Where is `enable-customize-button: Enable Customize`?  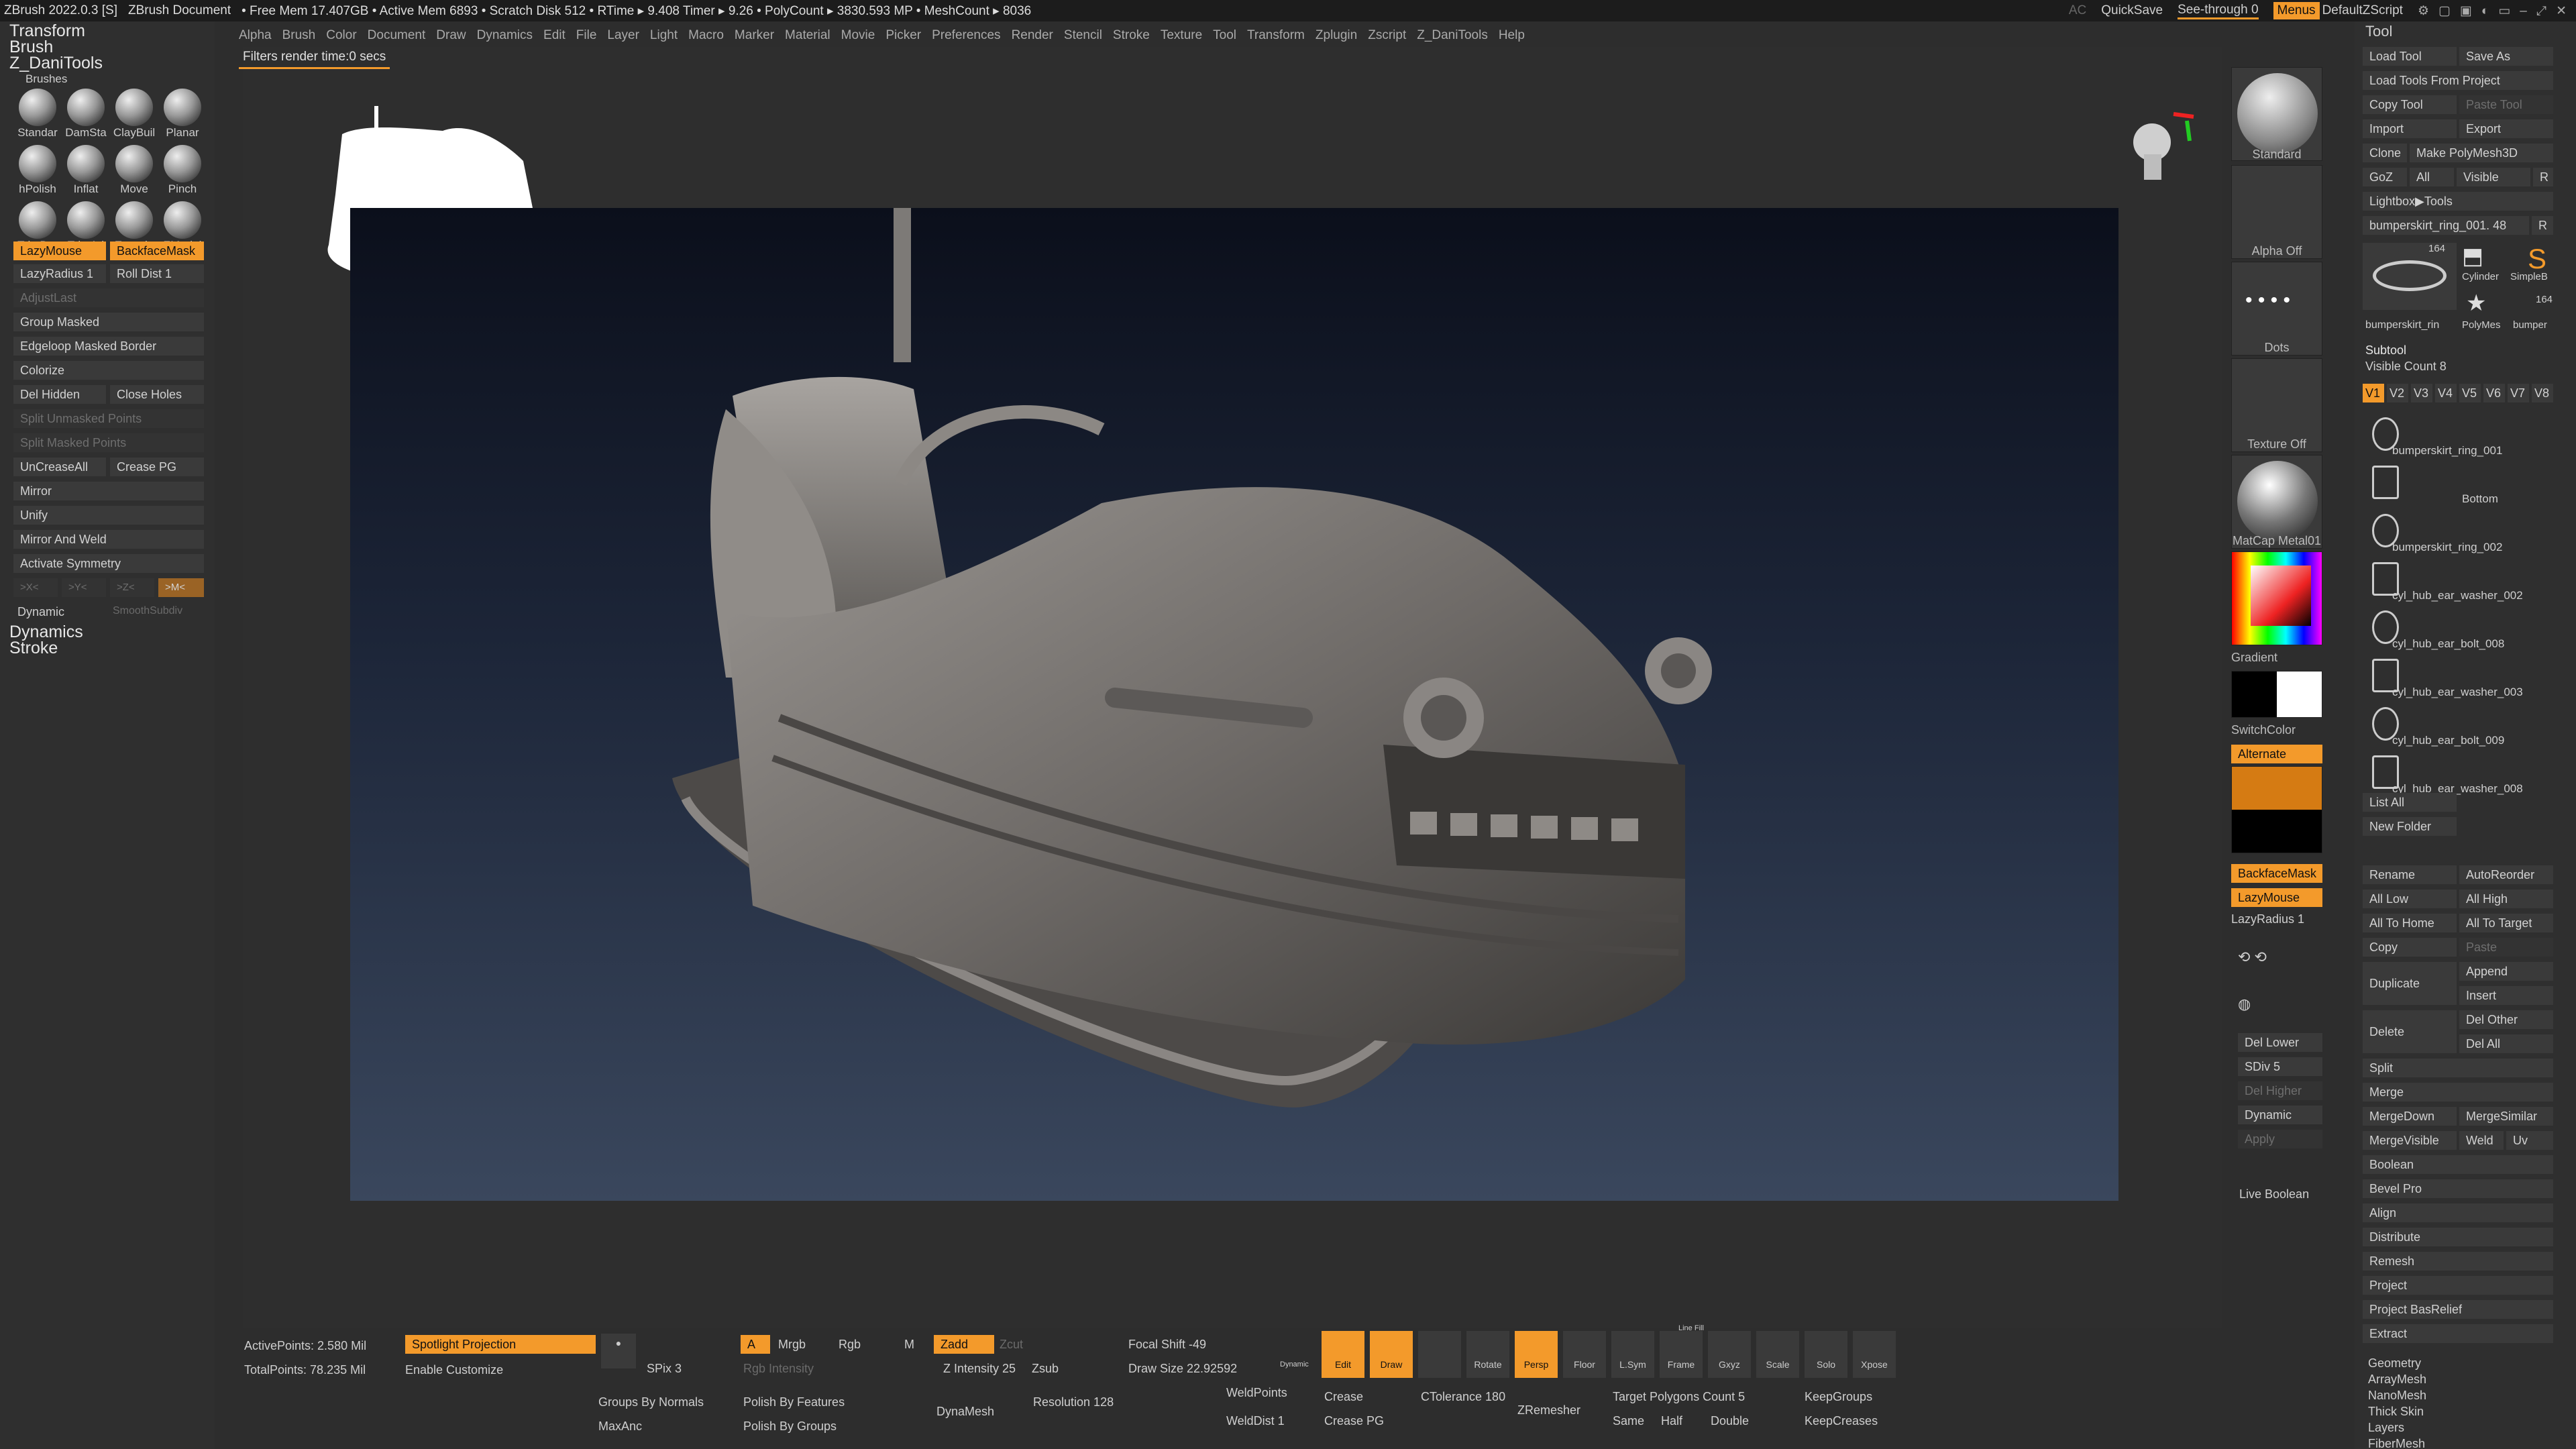 enable-customize-button: Enable Customize is located at coordinates (454, 1370).